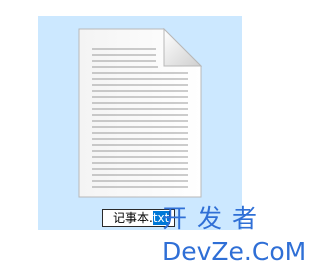 The width and height of the screenshot is (320, 274). I want to click on watermark-chinese-text: 开发者, so click(215, 218).